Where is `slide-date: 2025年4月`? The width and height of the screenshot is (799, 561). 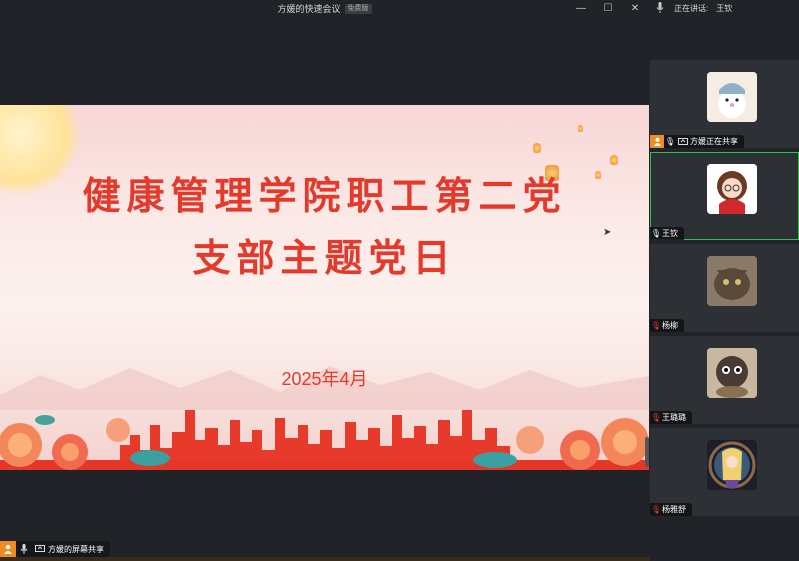 slide-date: 2025年4月 is located at coordinates (324, 379).